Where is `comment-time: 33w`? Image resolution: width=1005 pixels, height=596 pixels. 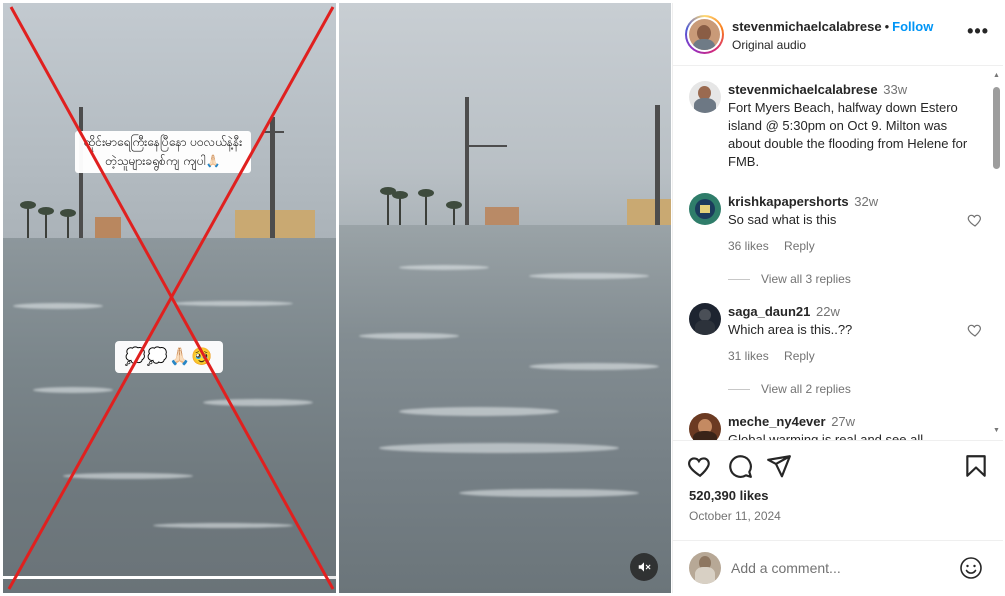 comment-time: 33w is located at coordinates (895, 89).